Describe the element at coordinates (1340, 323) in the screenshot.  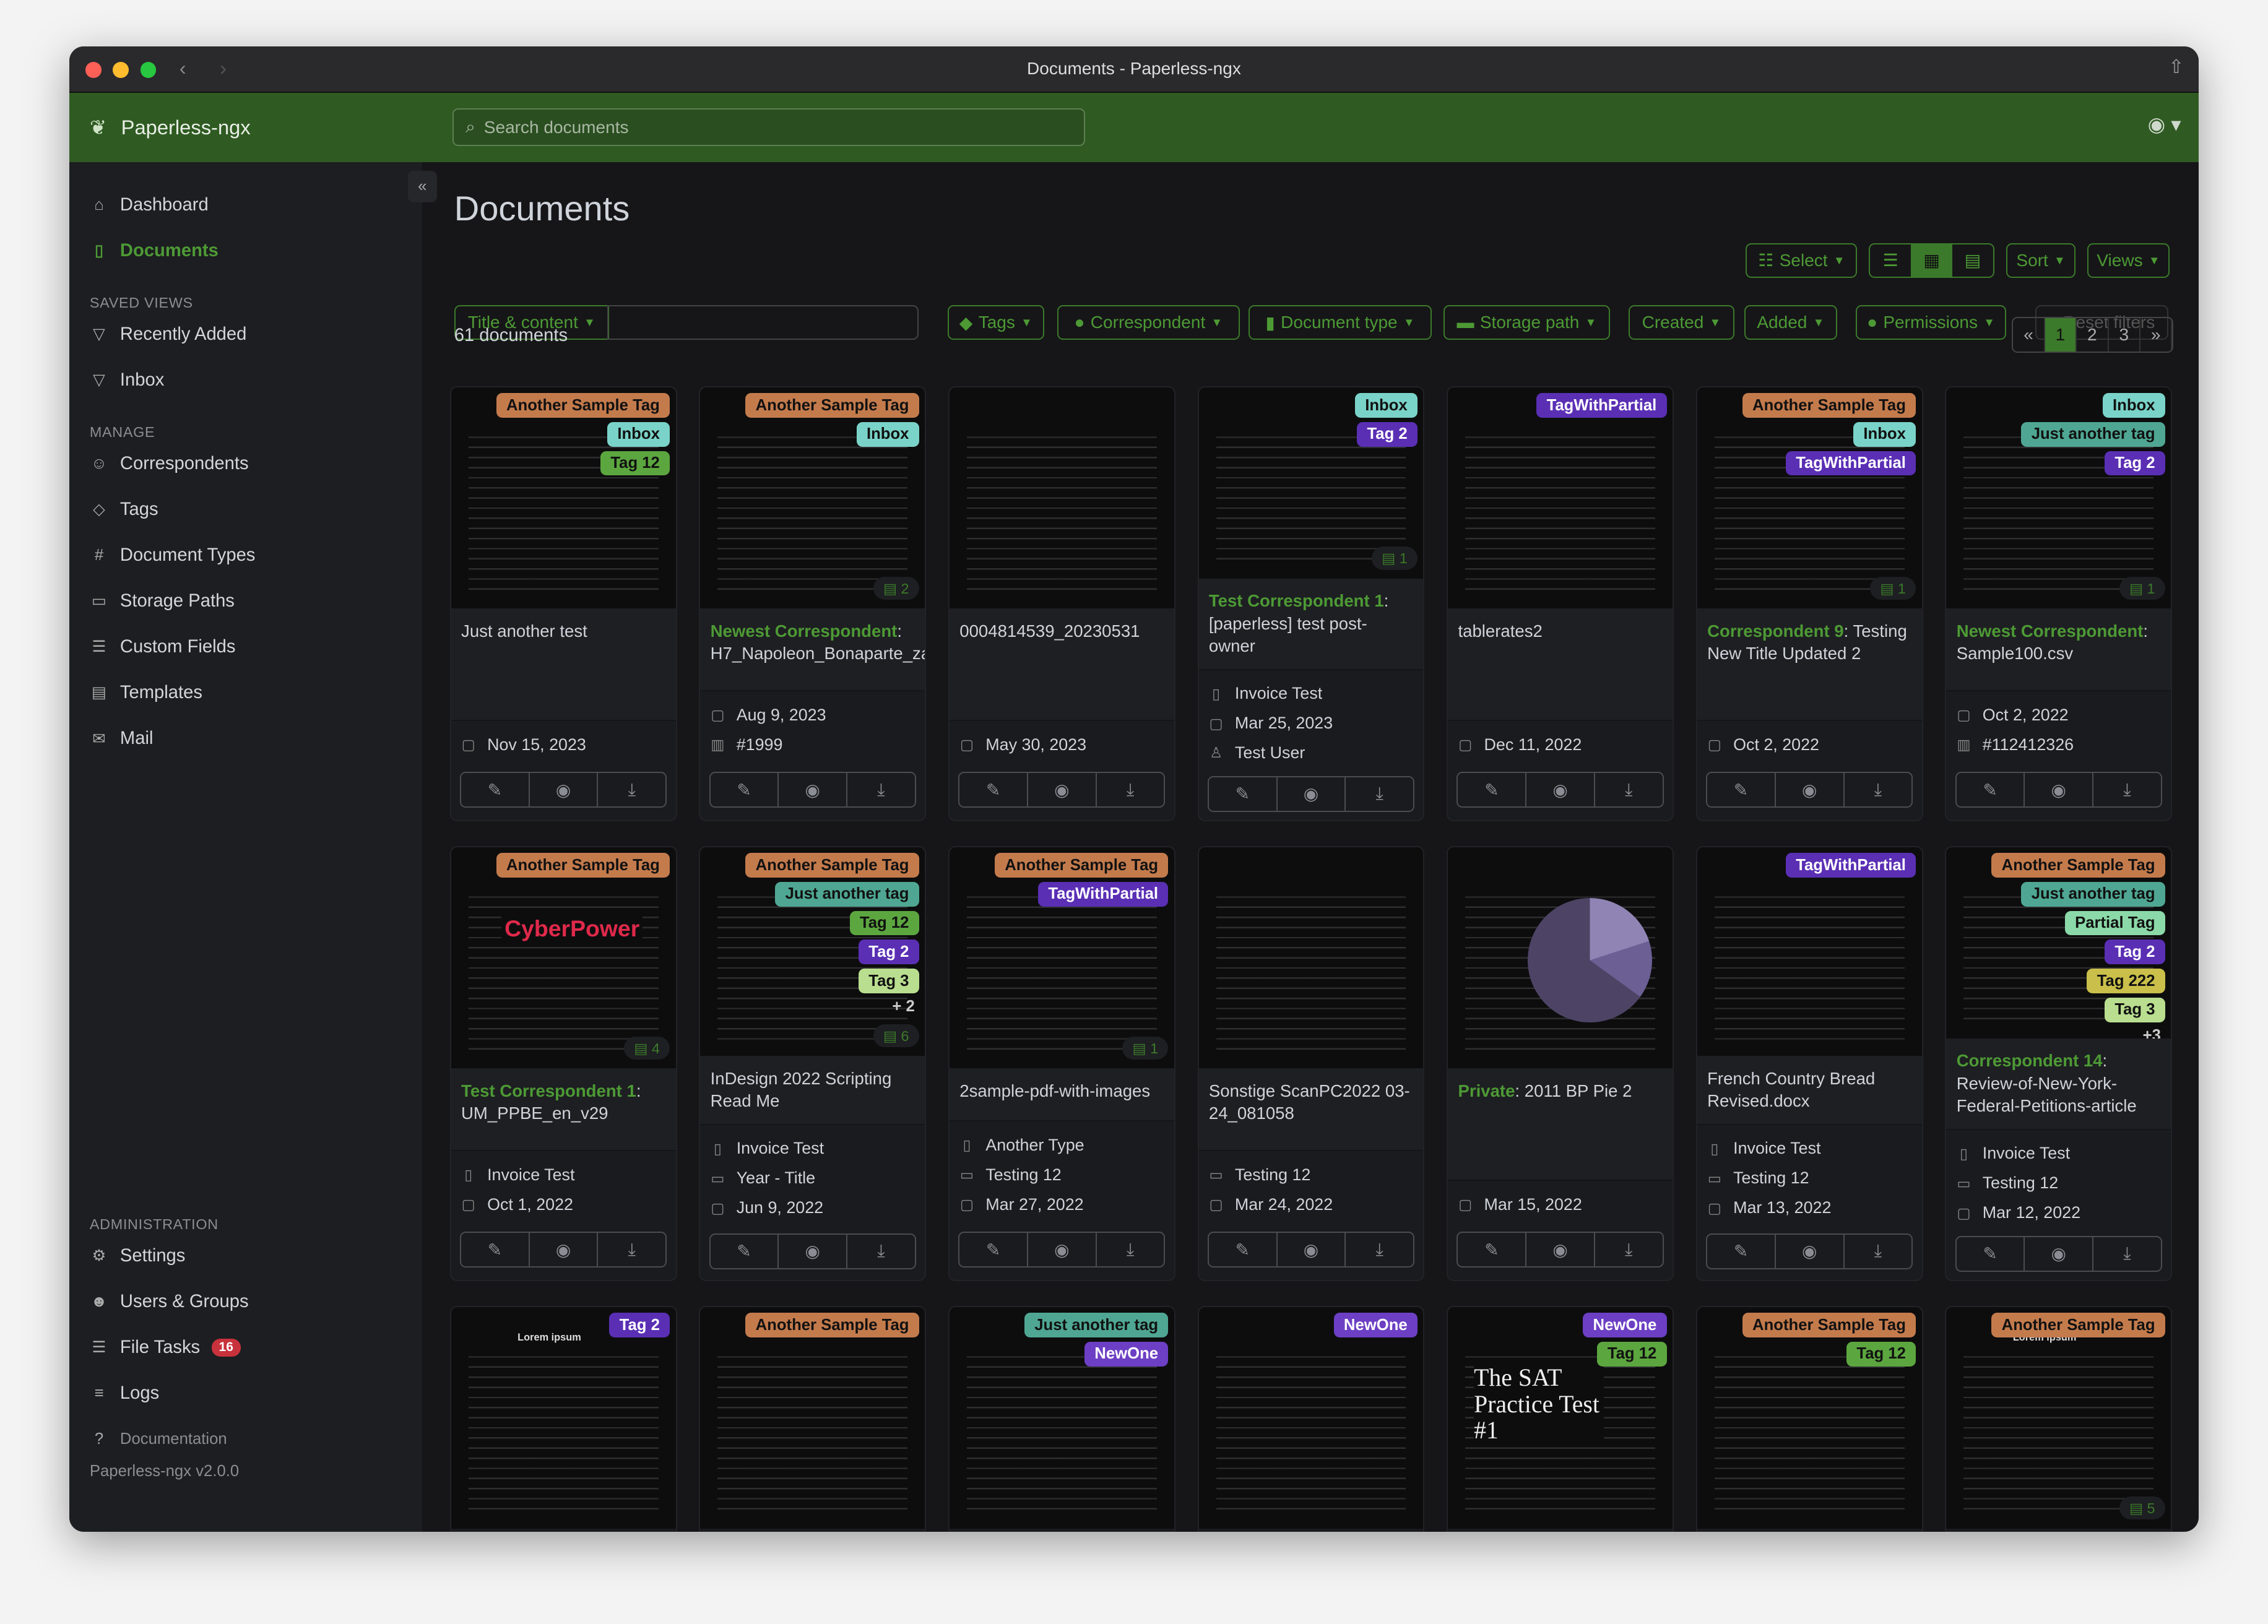
I see `document-type-filter: ▮ Document type ▼` at that location.